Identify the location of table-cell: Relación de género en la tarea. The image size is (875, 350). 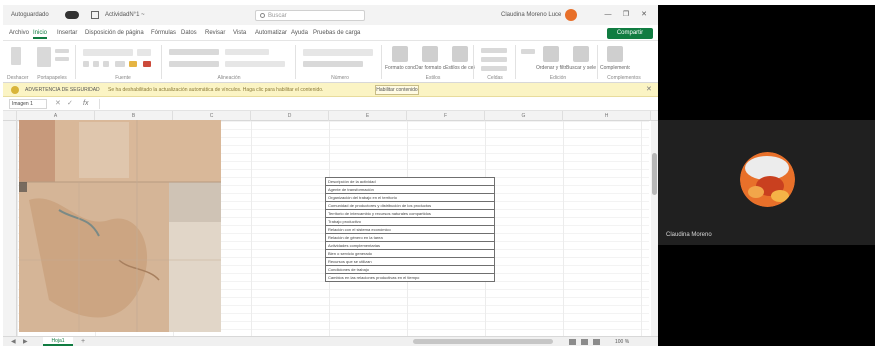
(410, 237).